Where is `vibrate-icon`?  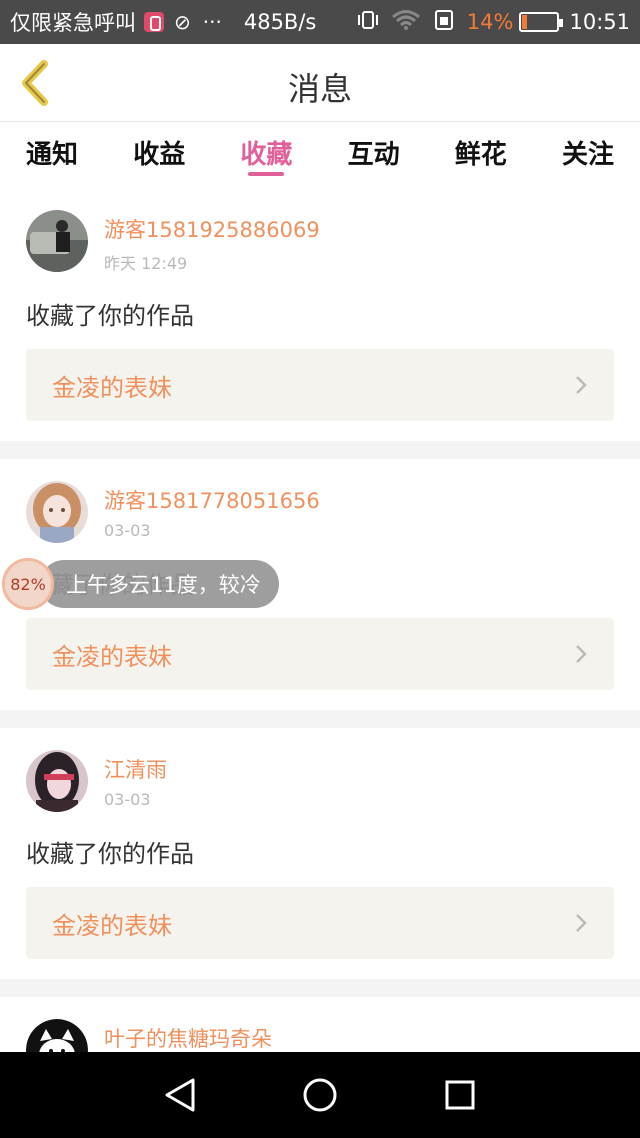
vibrate-icon is located at coordinates (368, 22).